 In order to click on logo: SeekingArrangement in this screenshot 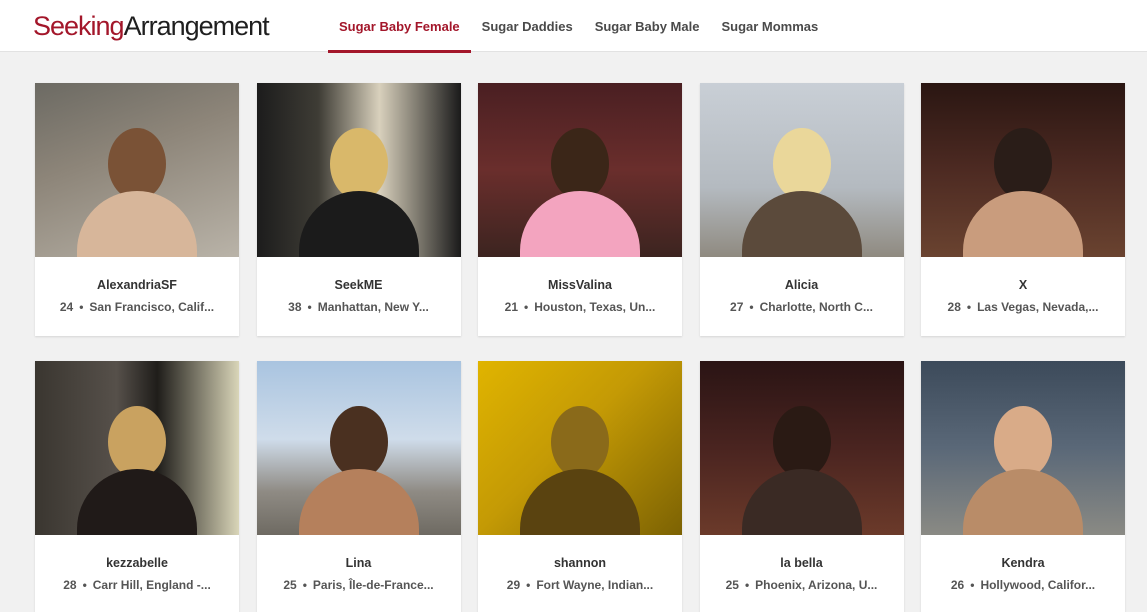, I will do `click(151, 26)`.